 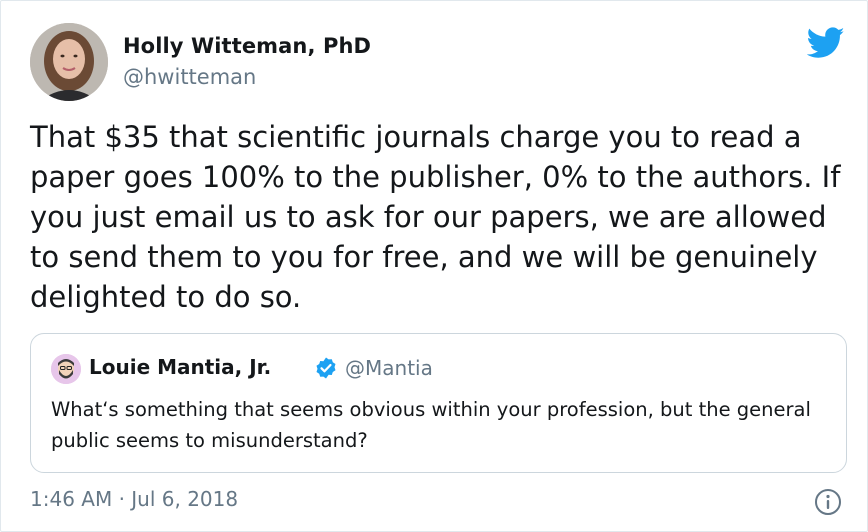 I want to click on quoted-author-name: Louie Mantia, Jr., so click(x=180, y=367).